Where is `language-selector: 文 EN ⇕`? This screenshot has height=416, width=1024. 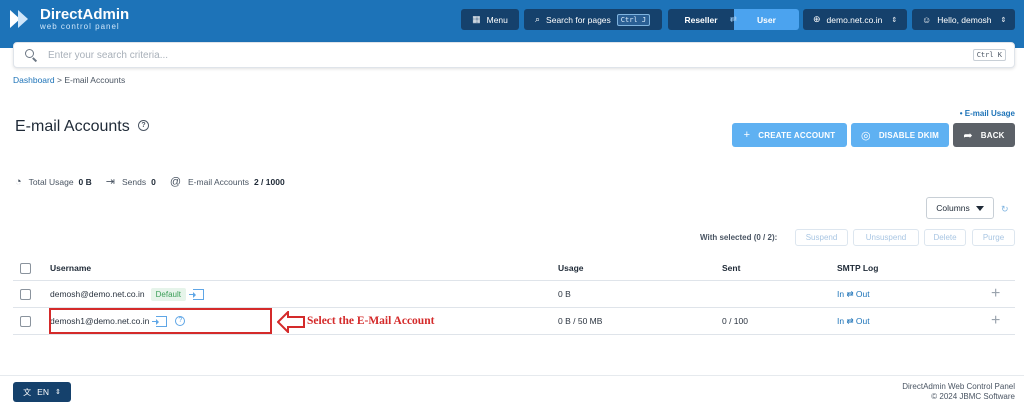
language-selector: 文 EN ⇕ is located at coordinates (42, 392).